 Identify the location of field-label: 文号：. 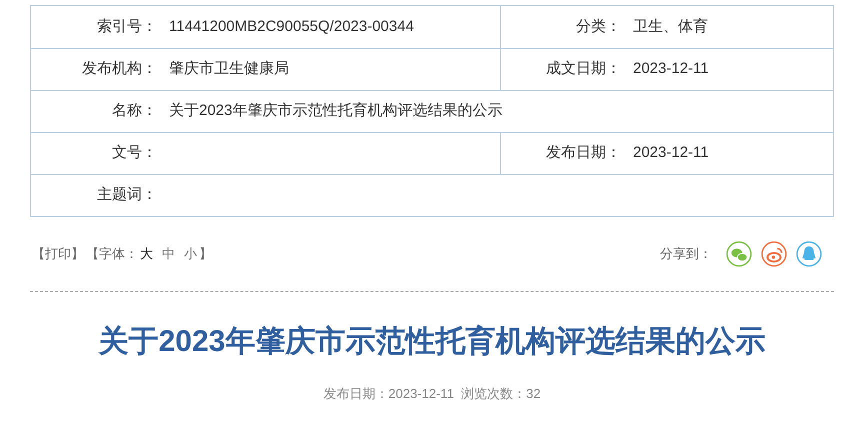
(134, 153).